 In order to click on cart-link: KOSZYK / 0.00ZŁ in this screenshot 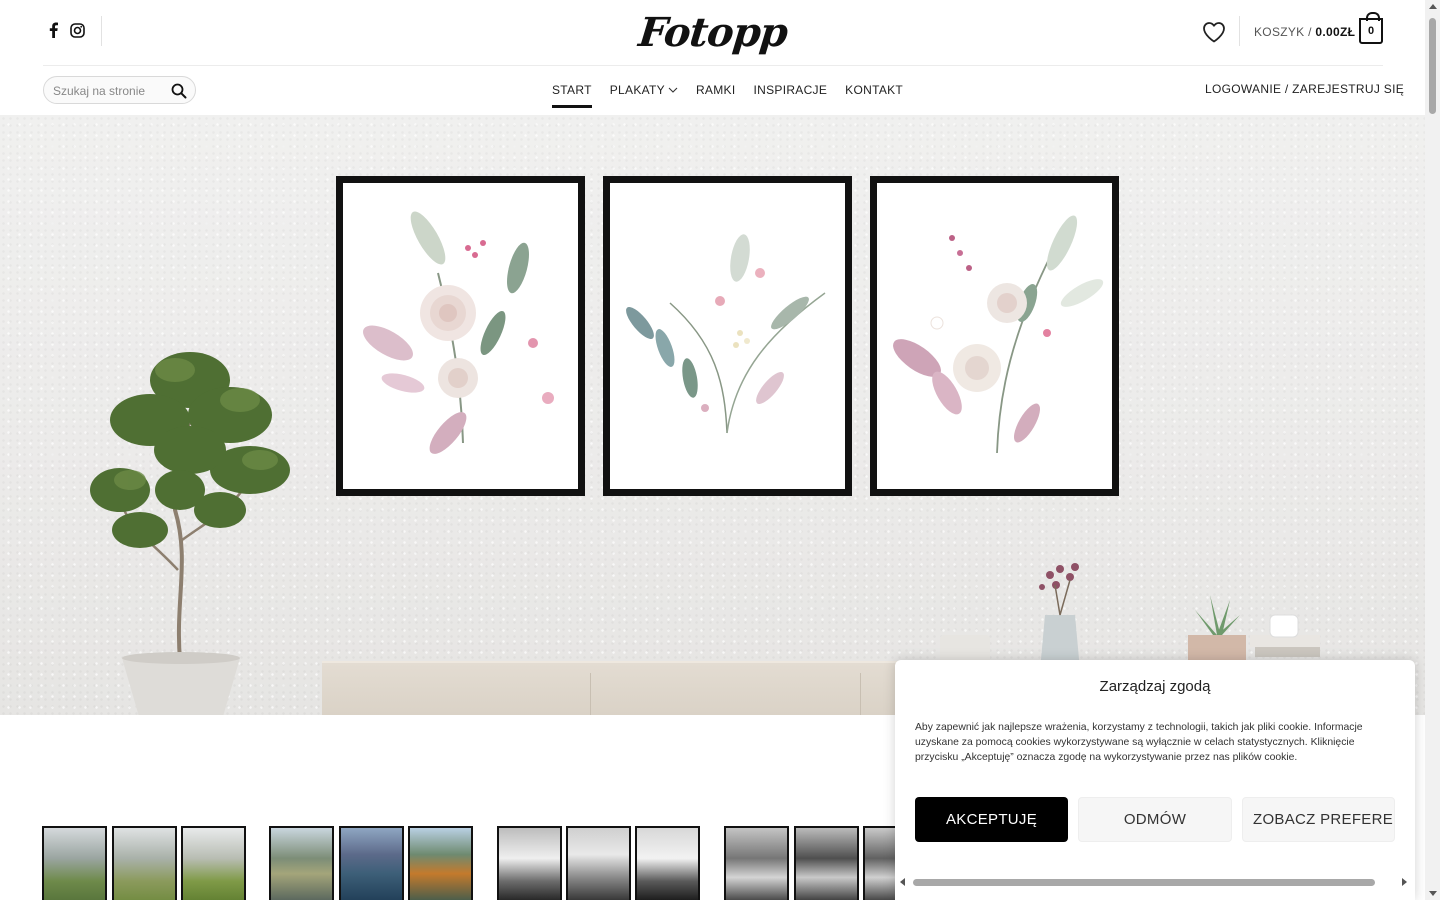, I will do `click(1304, 32)`.